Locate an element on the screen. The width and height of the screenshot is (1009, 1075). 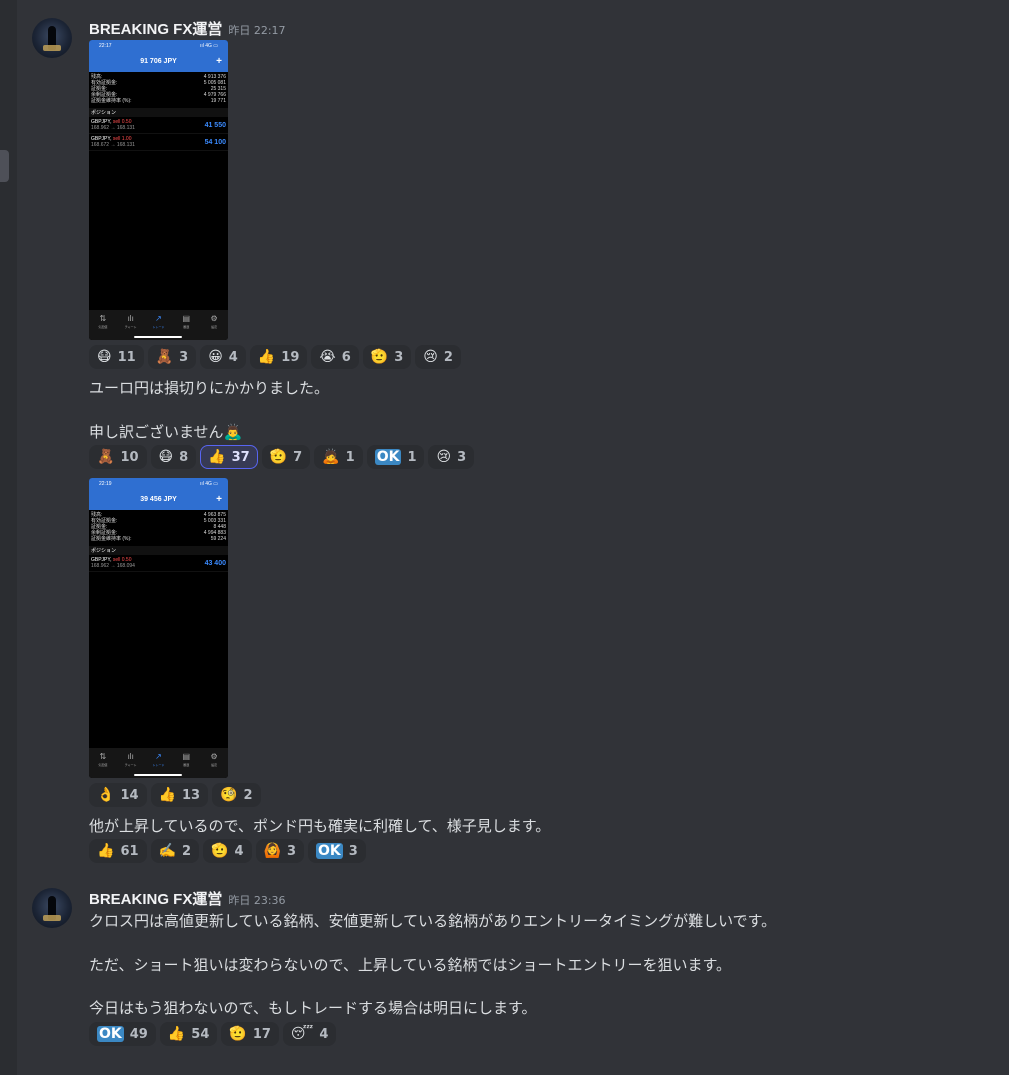
reaction-count: 49 is located at coordinates (138, 1034).